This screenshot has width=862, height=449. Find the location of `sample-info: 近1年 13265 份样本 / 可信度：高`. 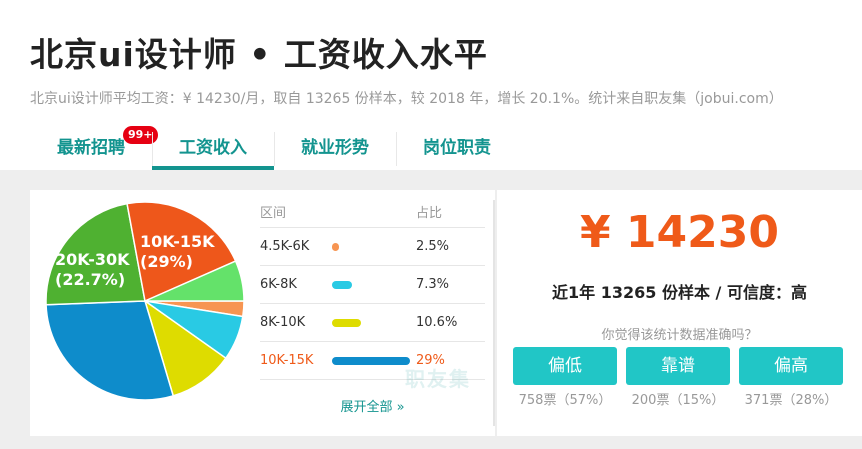

sample-info: 近1年 13265 份样本 / 可信度：高 is located at coordinates (679, 292).